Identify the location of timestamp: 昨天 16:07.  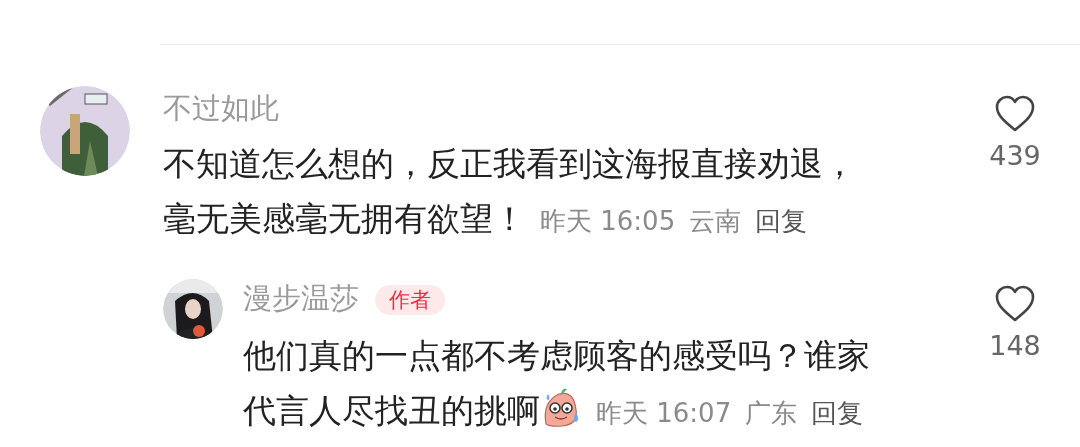
(664, 412).